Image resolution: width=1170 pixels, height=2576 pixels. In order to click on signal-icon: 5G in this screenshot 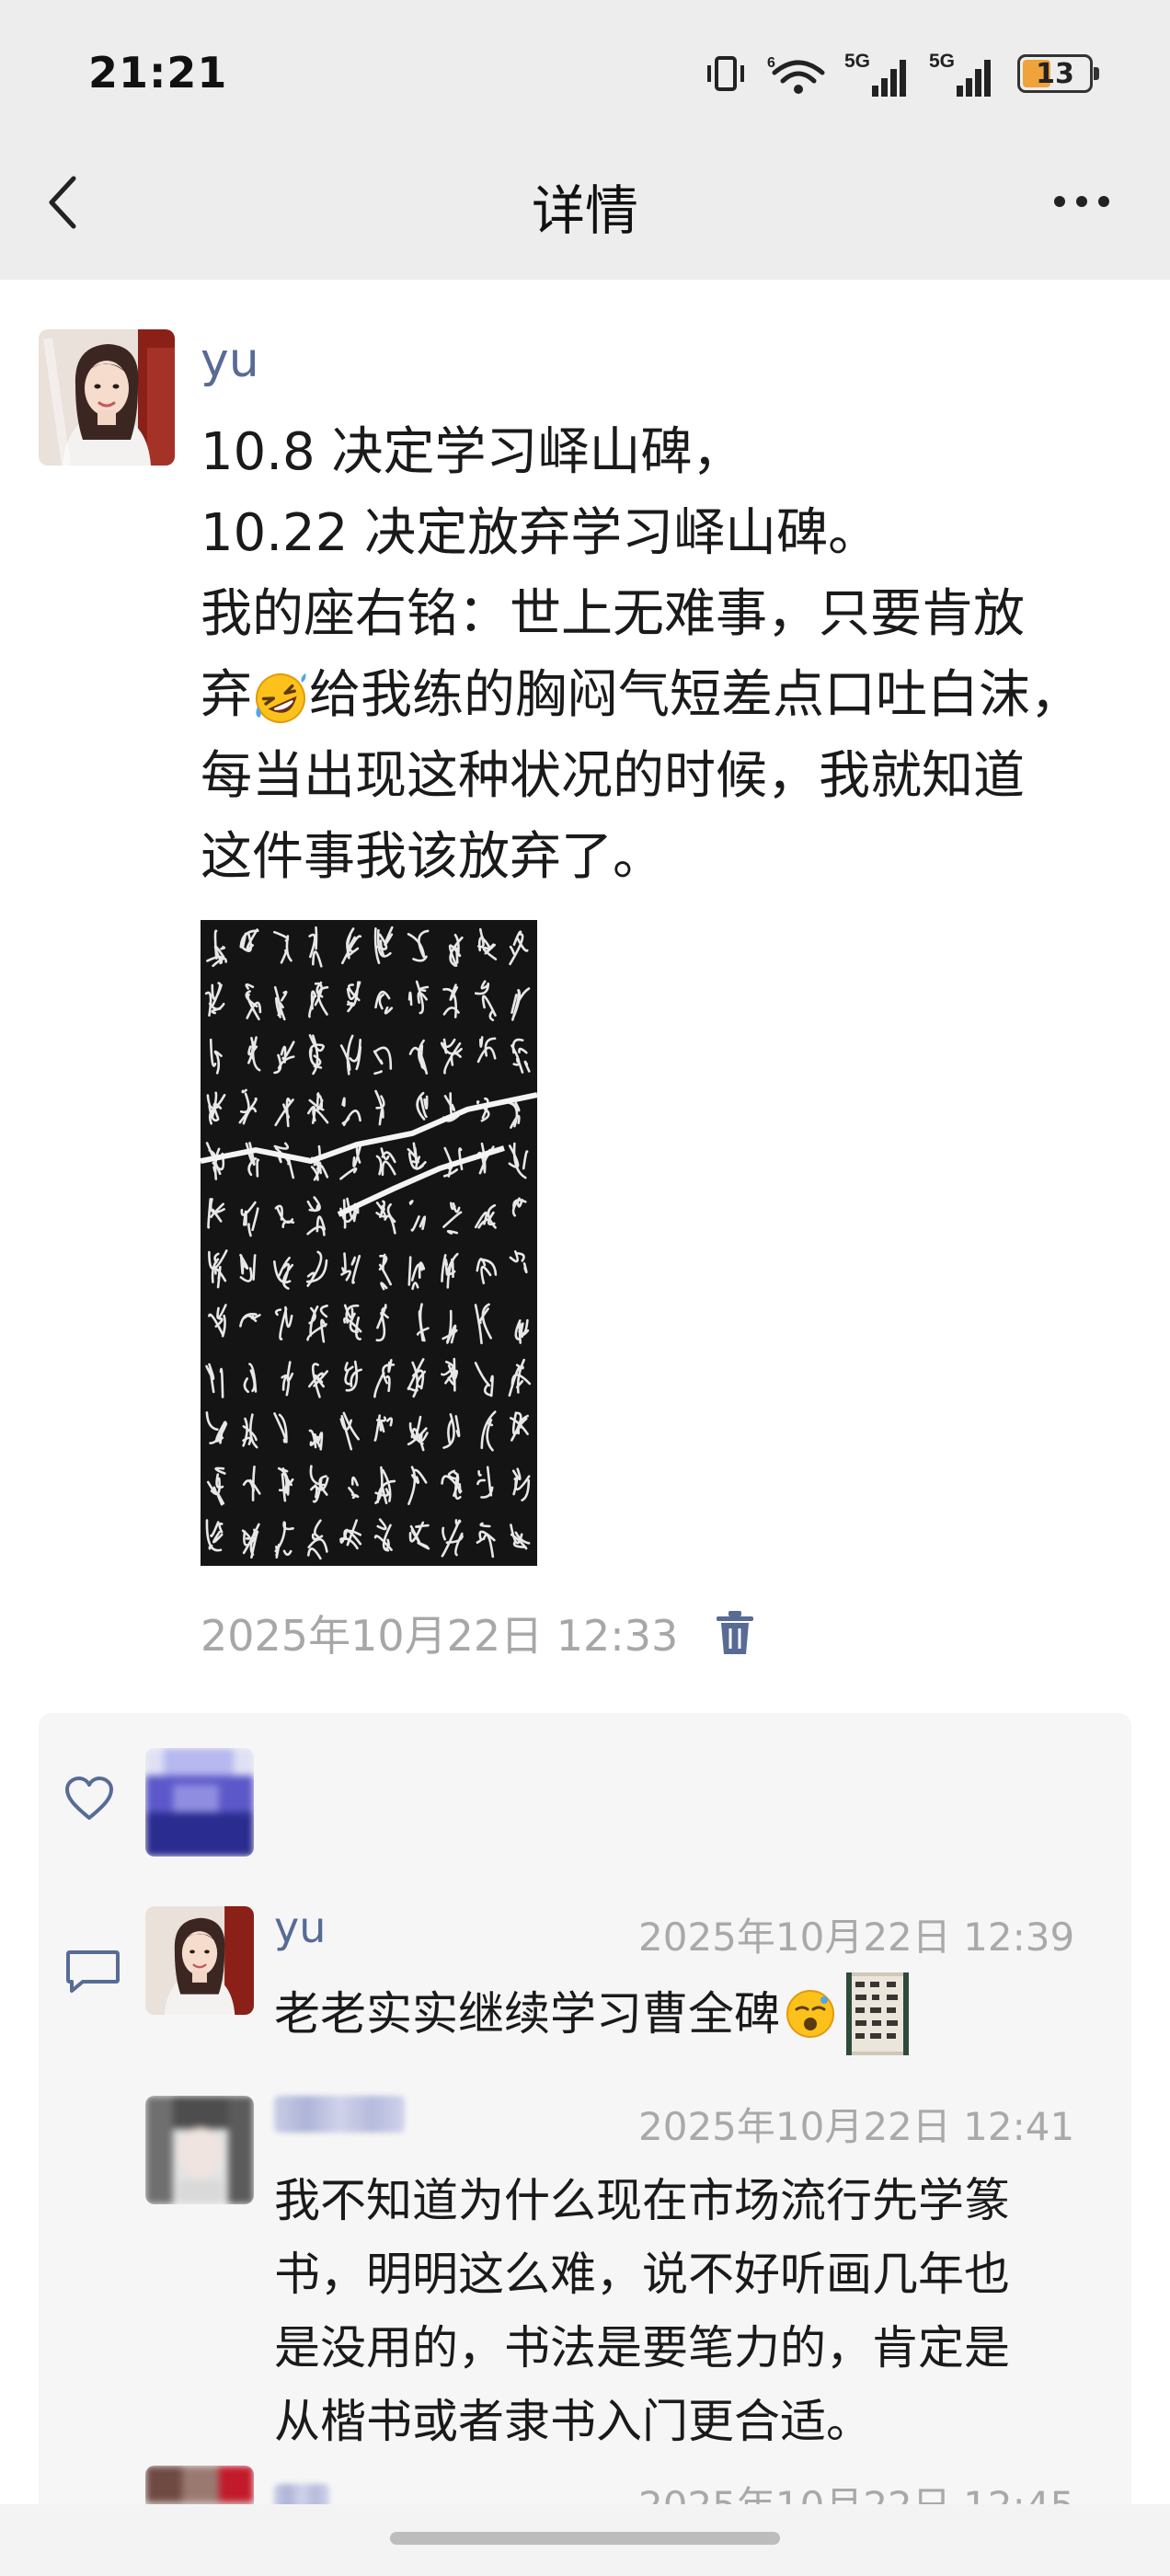, I will do `click(875, 74)`.